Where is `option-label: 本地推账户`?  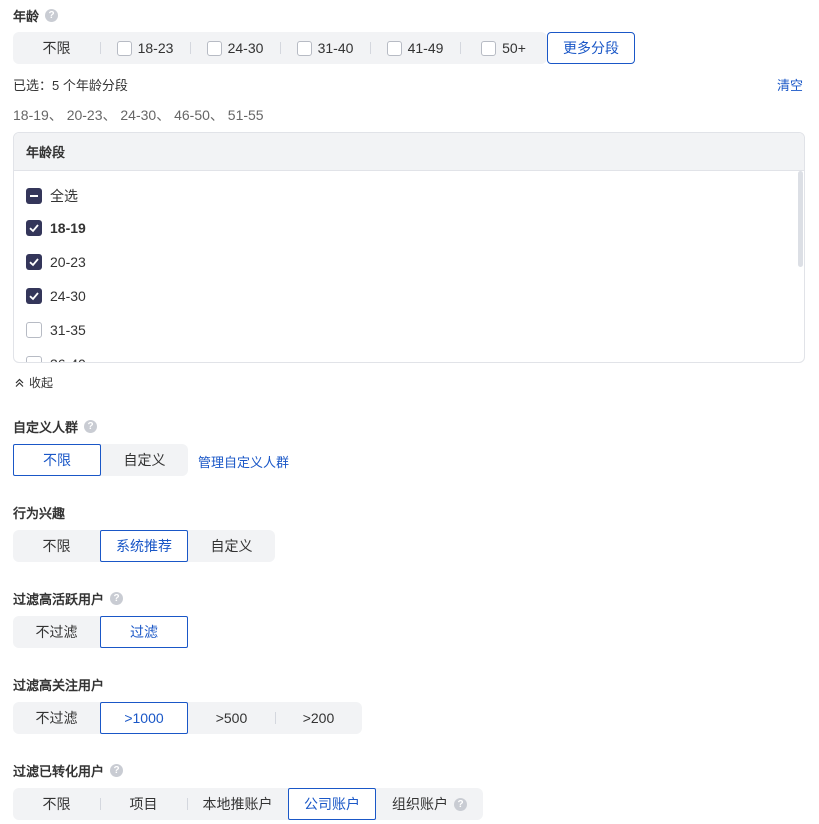 option-label: 本地推账户 is located at coordinates (237, 804).